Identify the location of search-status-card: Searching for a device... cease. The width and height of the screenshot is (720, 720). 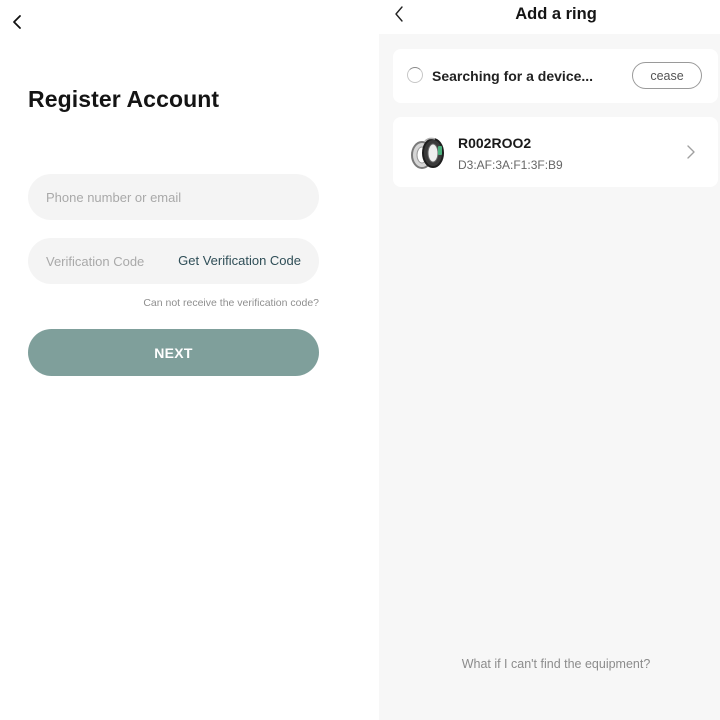
(555, 76).